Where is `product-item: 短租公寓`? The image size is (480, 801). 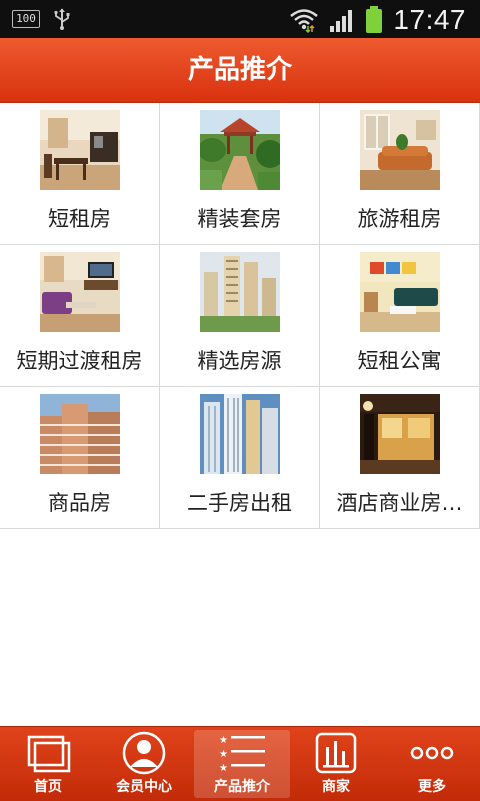
product-item: 短租公寓 is located at coordinates (400, 315).